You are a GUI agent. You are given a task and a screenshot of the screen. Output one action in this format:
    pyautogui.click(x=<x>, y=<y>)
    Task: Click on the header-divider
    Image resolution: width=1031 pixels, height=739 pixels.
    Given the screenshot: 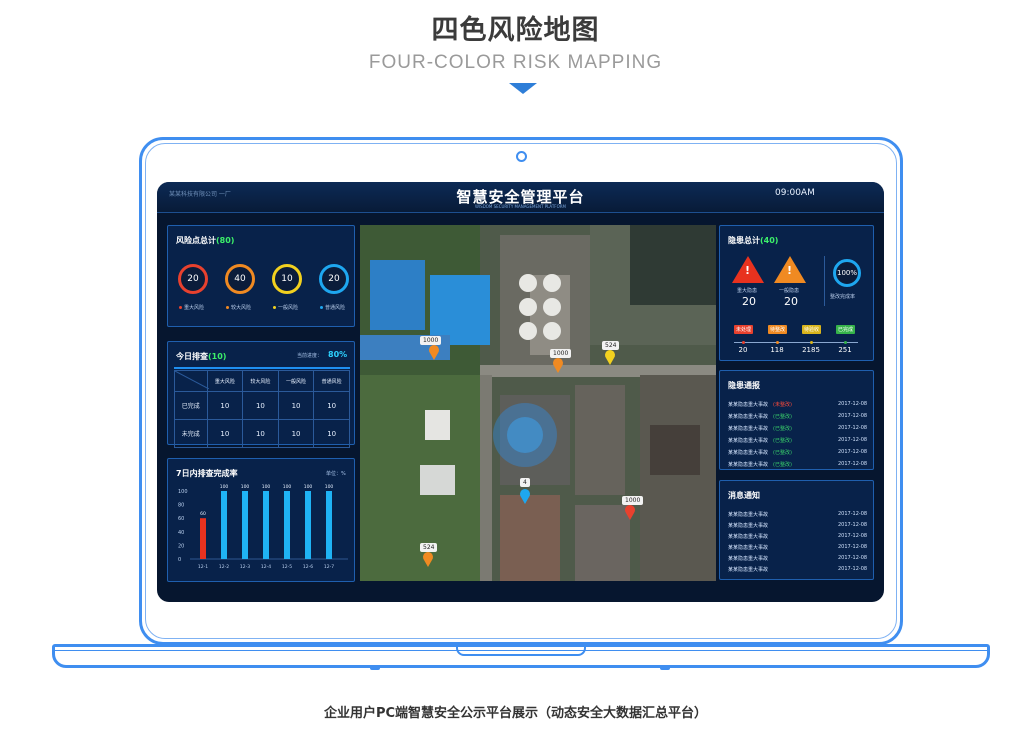 What is the action you would take?
    pyautogui.click(x=520, y=212)
    